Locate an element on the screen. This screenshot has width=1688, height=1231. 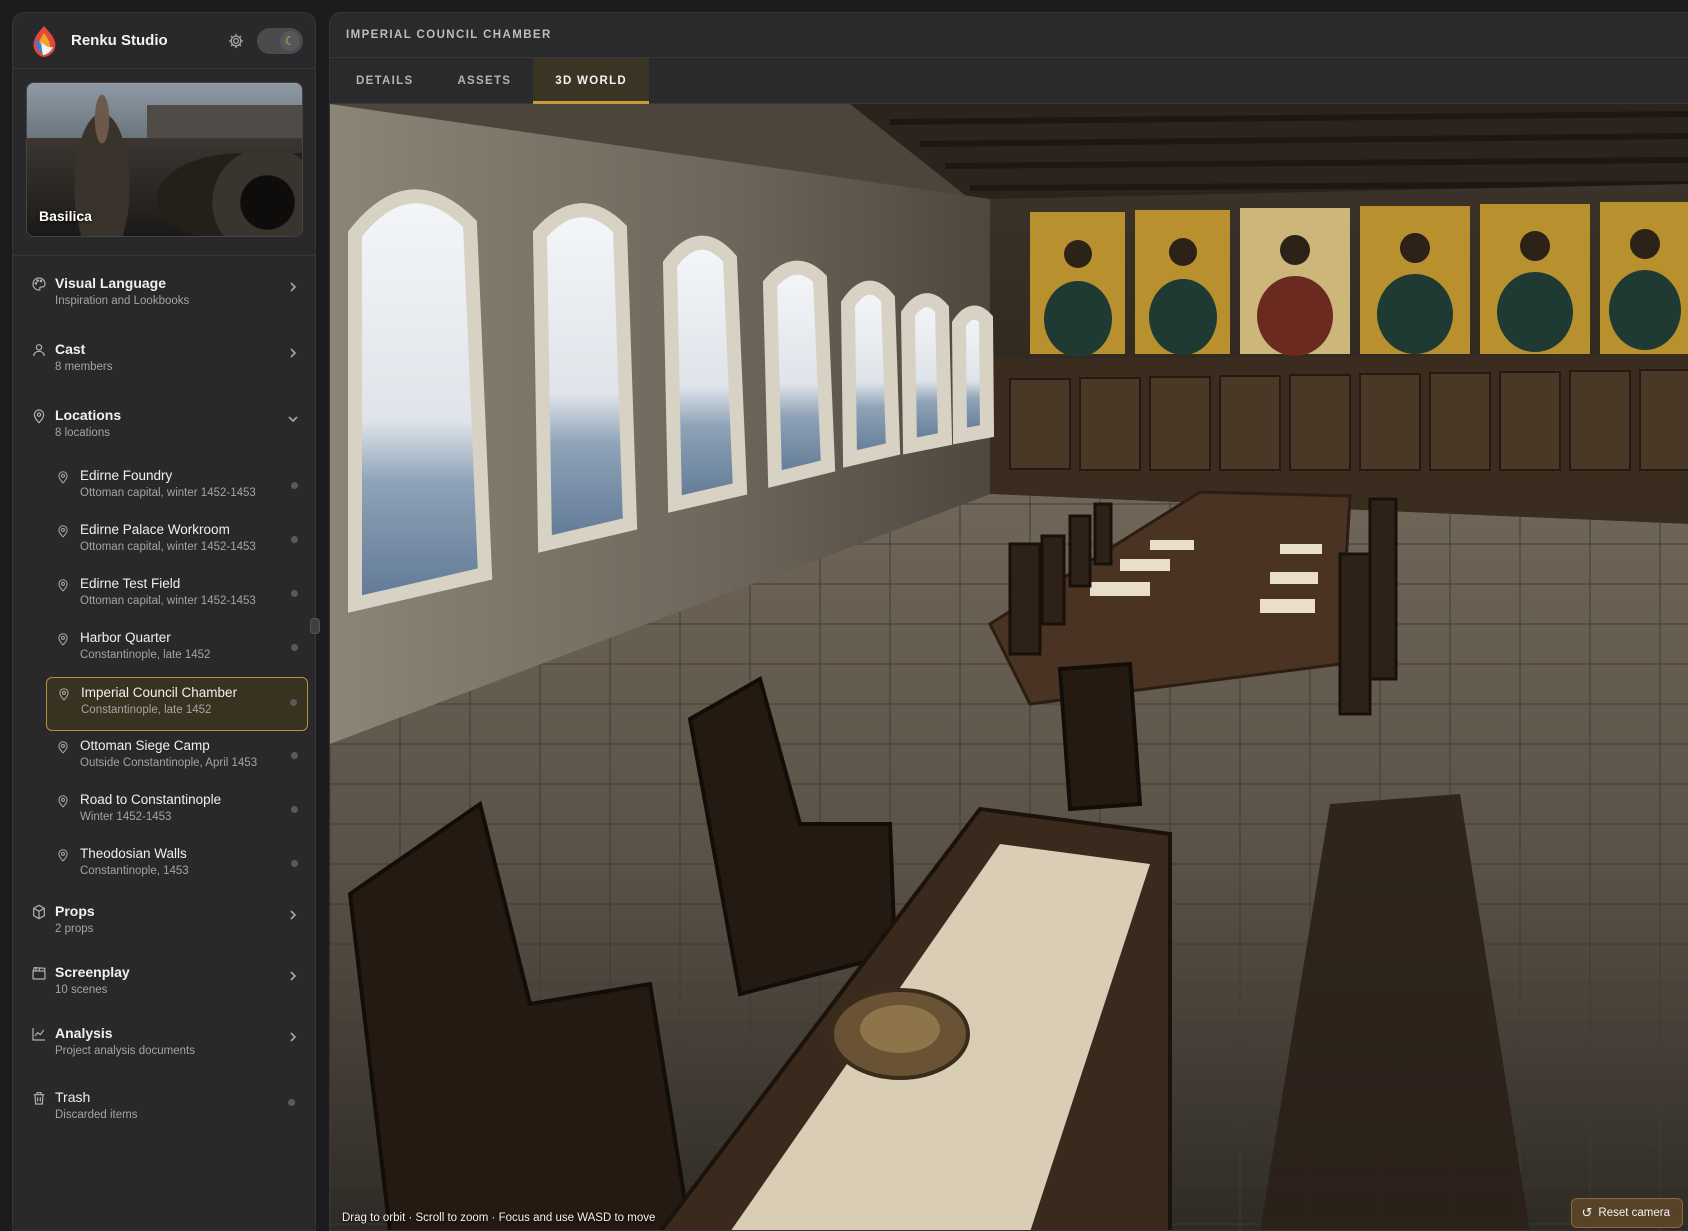
sidebar-item-subtitle: Project analysis documents is located at coordinates (125, 1051).